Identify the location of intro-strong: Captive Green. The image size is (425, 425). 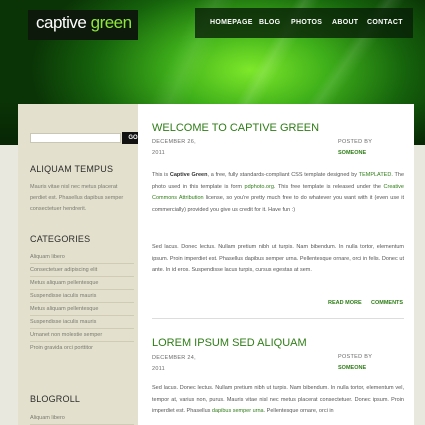
(188, 175).